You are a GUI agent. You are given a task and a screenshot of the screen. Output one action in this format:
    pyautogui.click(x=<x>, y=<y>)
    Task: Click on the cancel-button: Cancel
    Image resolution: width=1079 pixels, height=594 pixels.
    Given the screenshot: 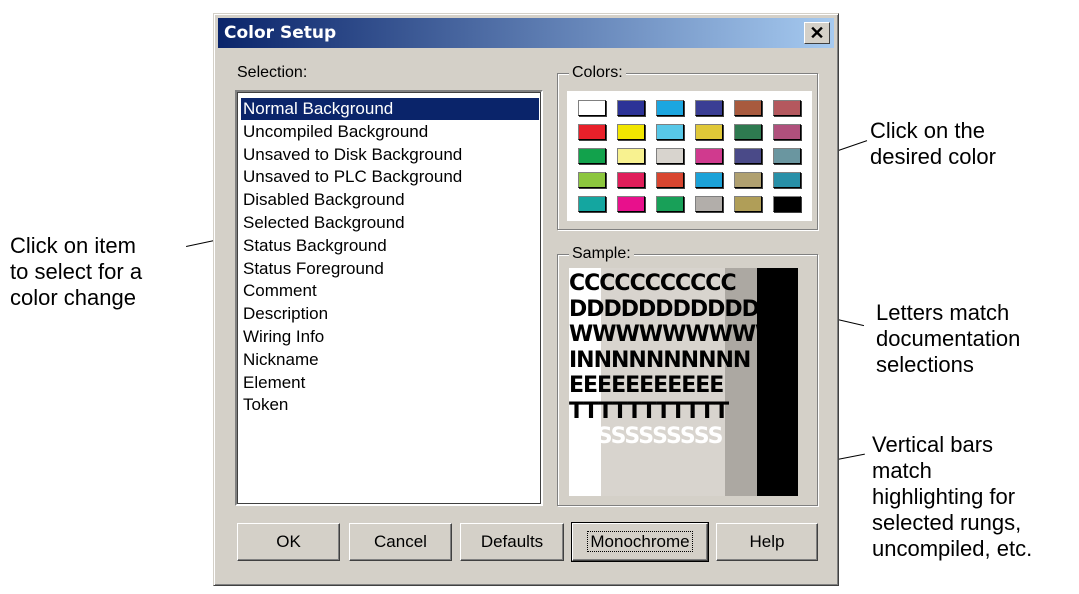 What is the action you would take?
    pyautogui.click(x=400, y=542)
    